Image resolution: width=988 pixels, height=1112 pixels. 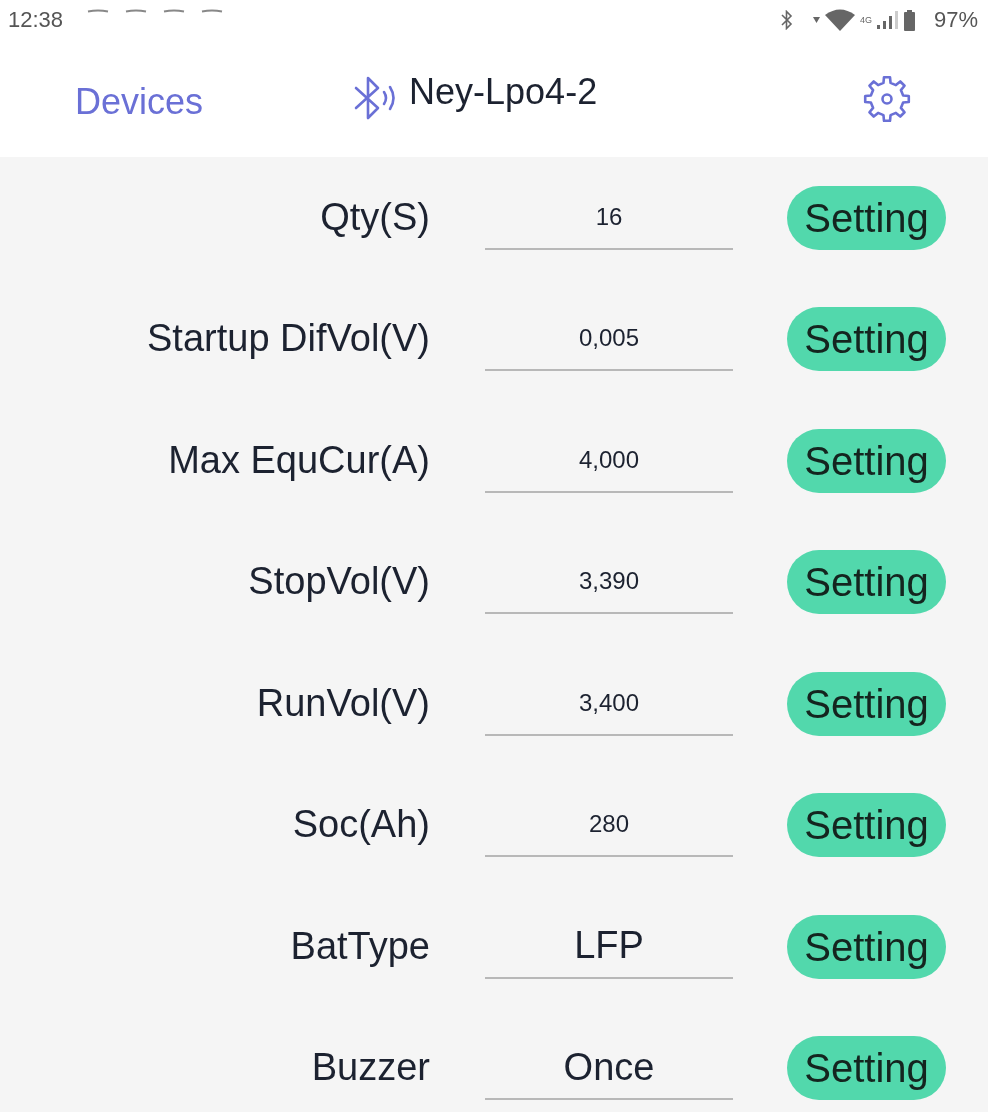 I want to click on down-arrow-icon, so click(x=816, y=20).